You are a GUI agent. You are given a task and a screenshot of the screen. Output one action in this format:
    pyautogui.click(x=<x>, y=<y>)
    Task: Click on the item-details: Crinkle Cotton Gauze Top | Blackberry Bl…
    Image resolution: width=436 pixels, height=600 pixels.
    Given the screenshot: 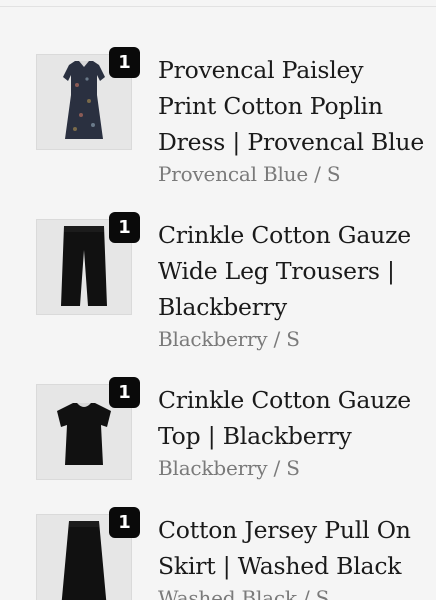 What is the action you would take?
    pyautogui.click(x=293, y=432)
    